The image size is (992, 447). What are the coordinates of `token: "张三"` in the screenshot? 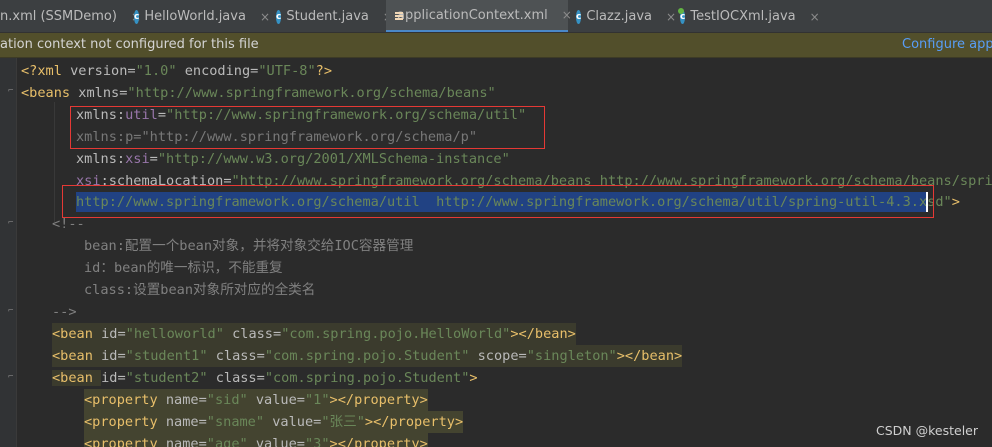 It's located at (343, 422).